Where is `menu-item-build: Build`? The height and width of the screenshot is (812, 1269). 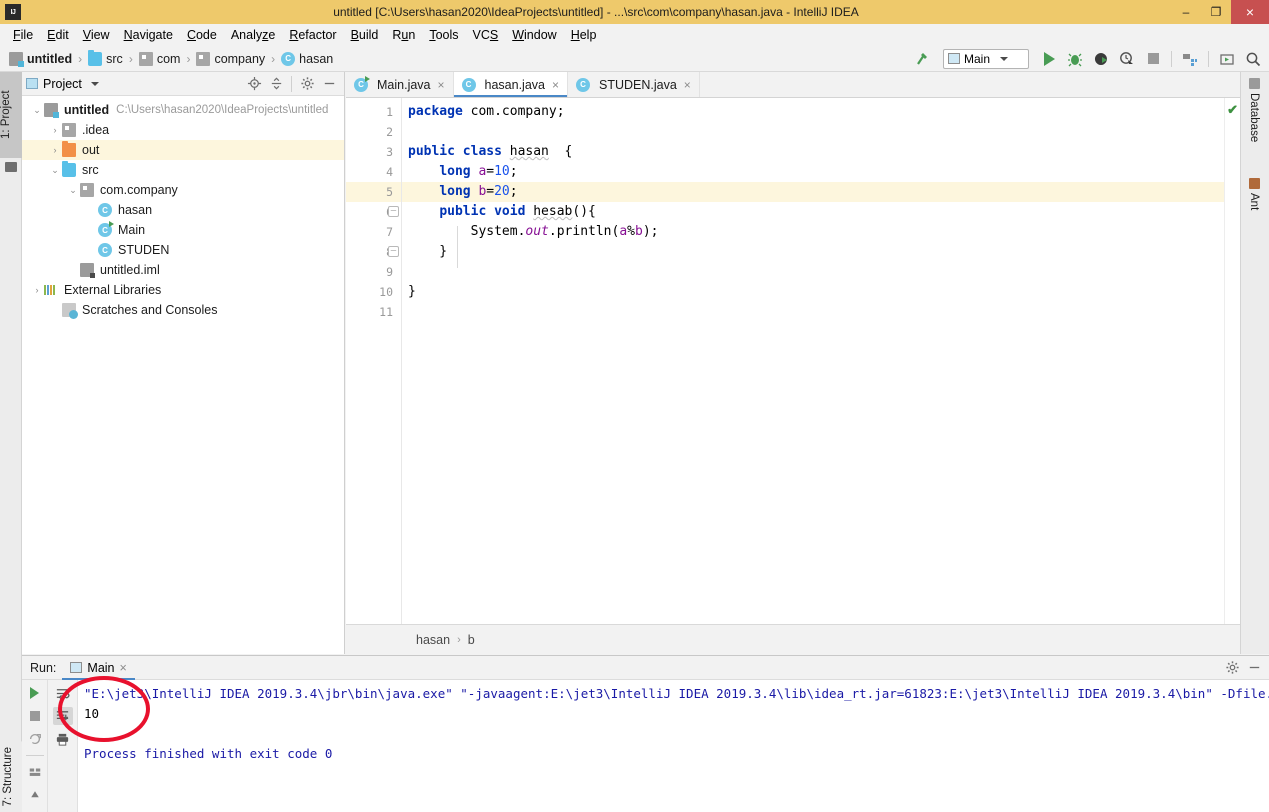
menu-item-build: Build is located at coordinates (365, 35).